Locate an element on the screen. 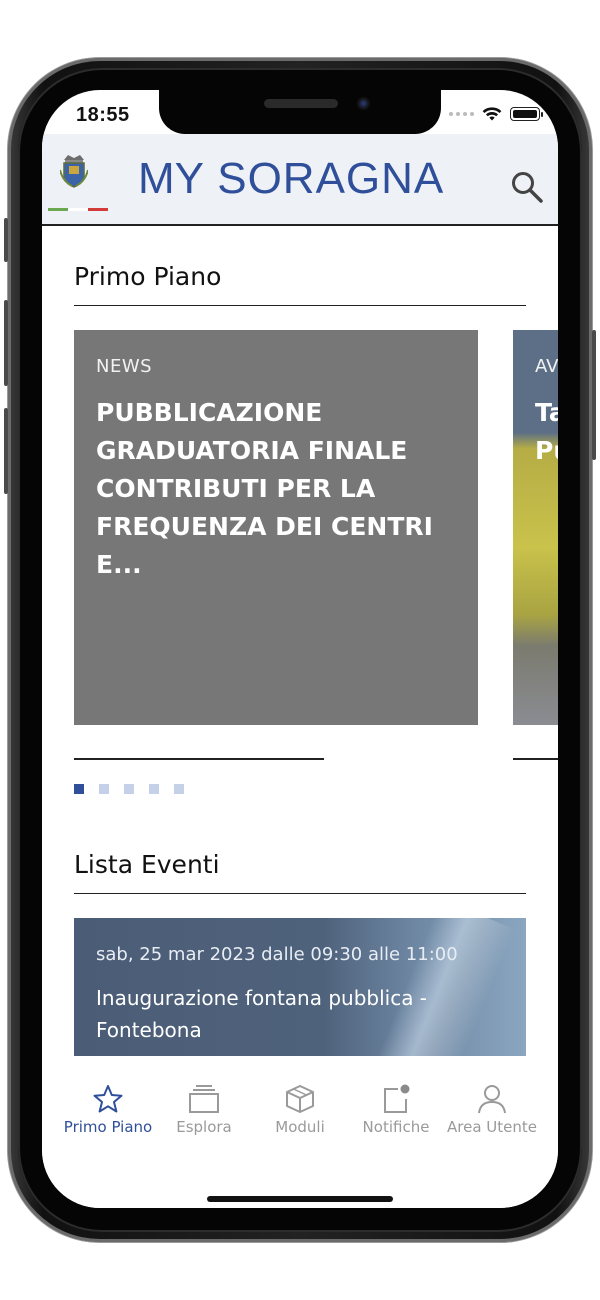 The image size is (600, 1300). tab-notifiche: Notifiche is located at coordinates (396, 1110).